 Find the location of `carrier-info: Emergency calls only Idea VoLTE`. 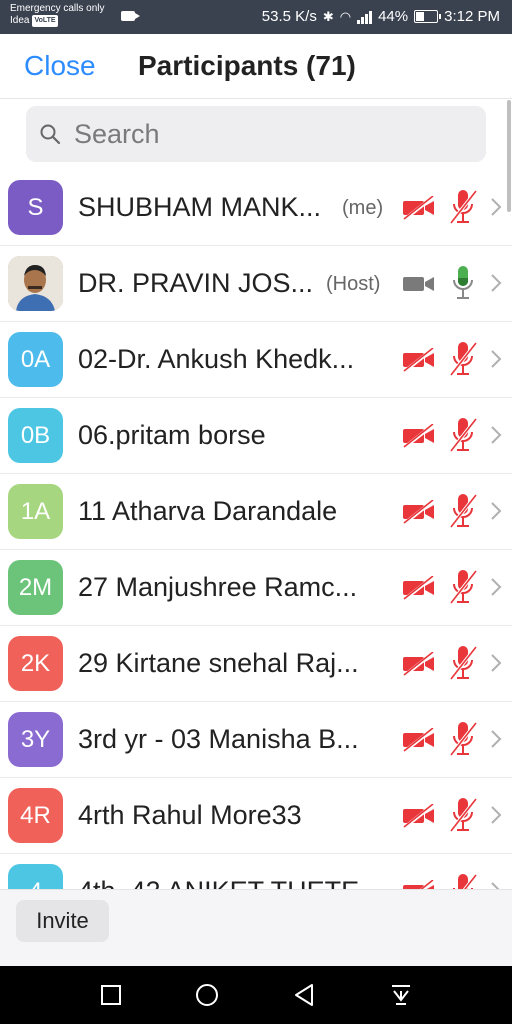

carrier-info: Emergency calls only Idea VoLTE is located at coordinates (57, 15).